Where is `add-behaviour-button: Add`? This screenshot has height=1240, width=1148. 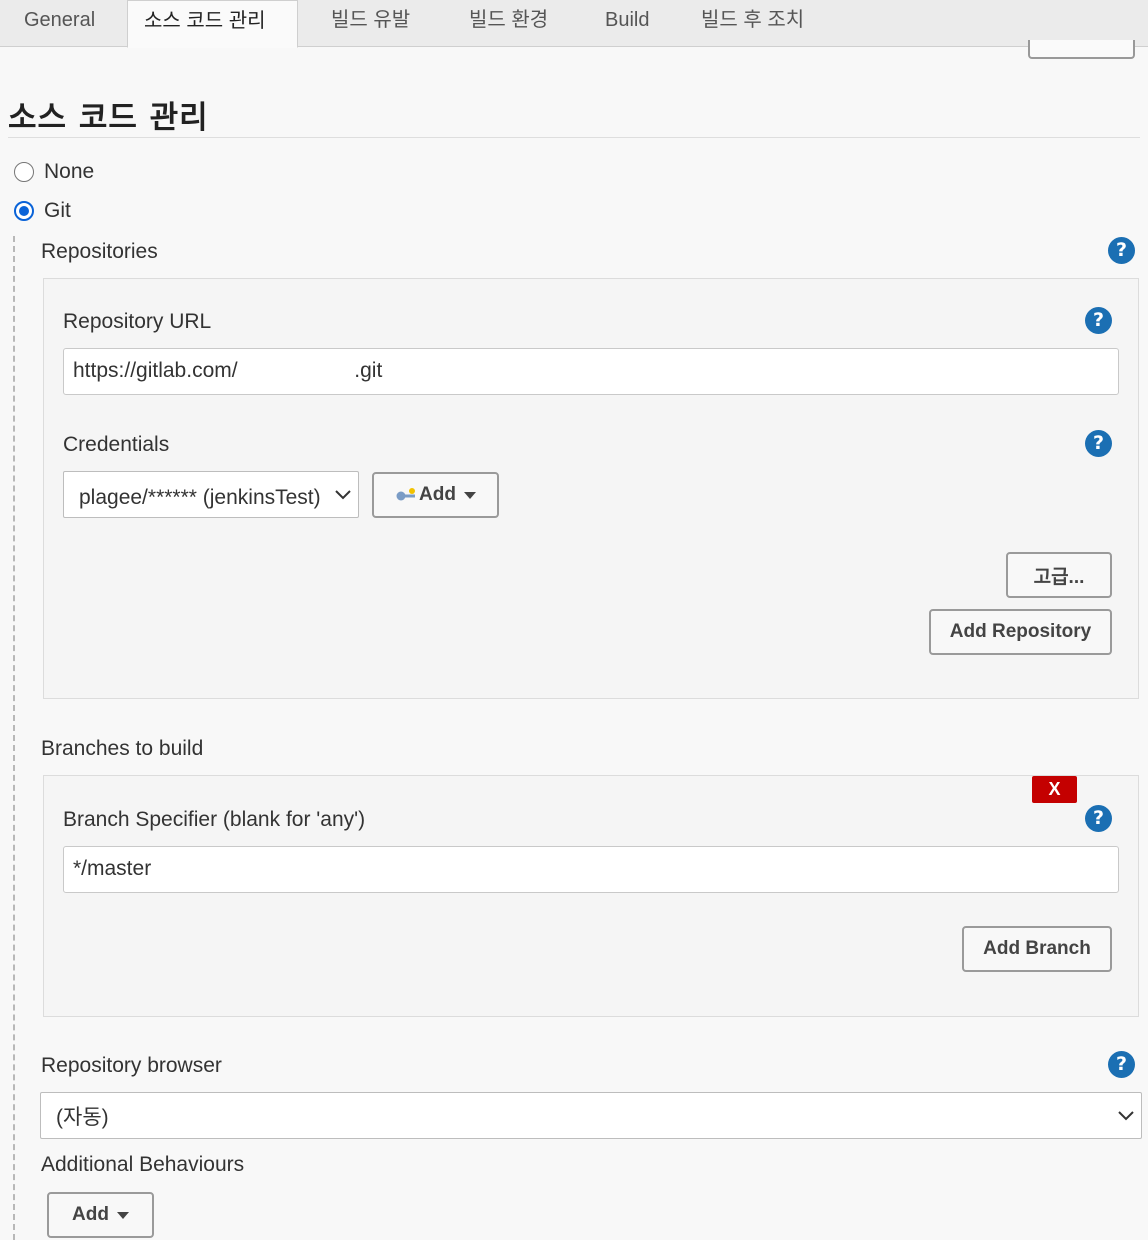 add-behaviour-button: Add is located at coordinates (100, 1215).